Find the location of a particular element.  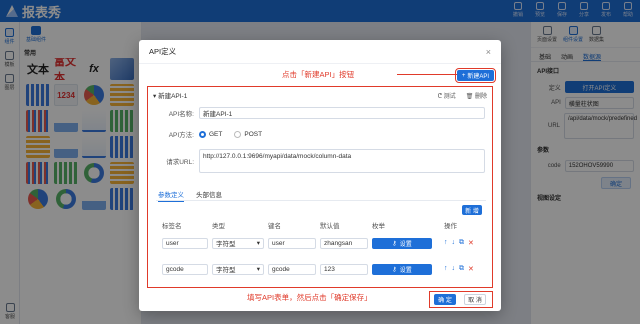

dialog-title: API定义 is located at coordinates (163, 51).